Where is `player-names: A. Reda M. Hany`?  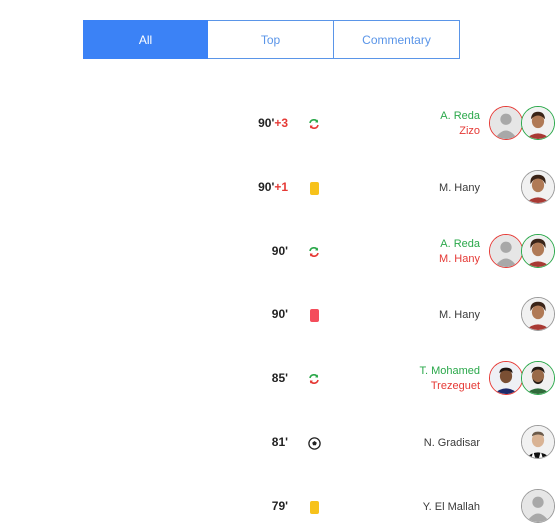 player-names: A. Reda M. Hany is located at coordinates (459, 252).